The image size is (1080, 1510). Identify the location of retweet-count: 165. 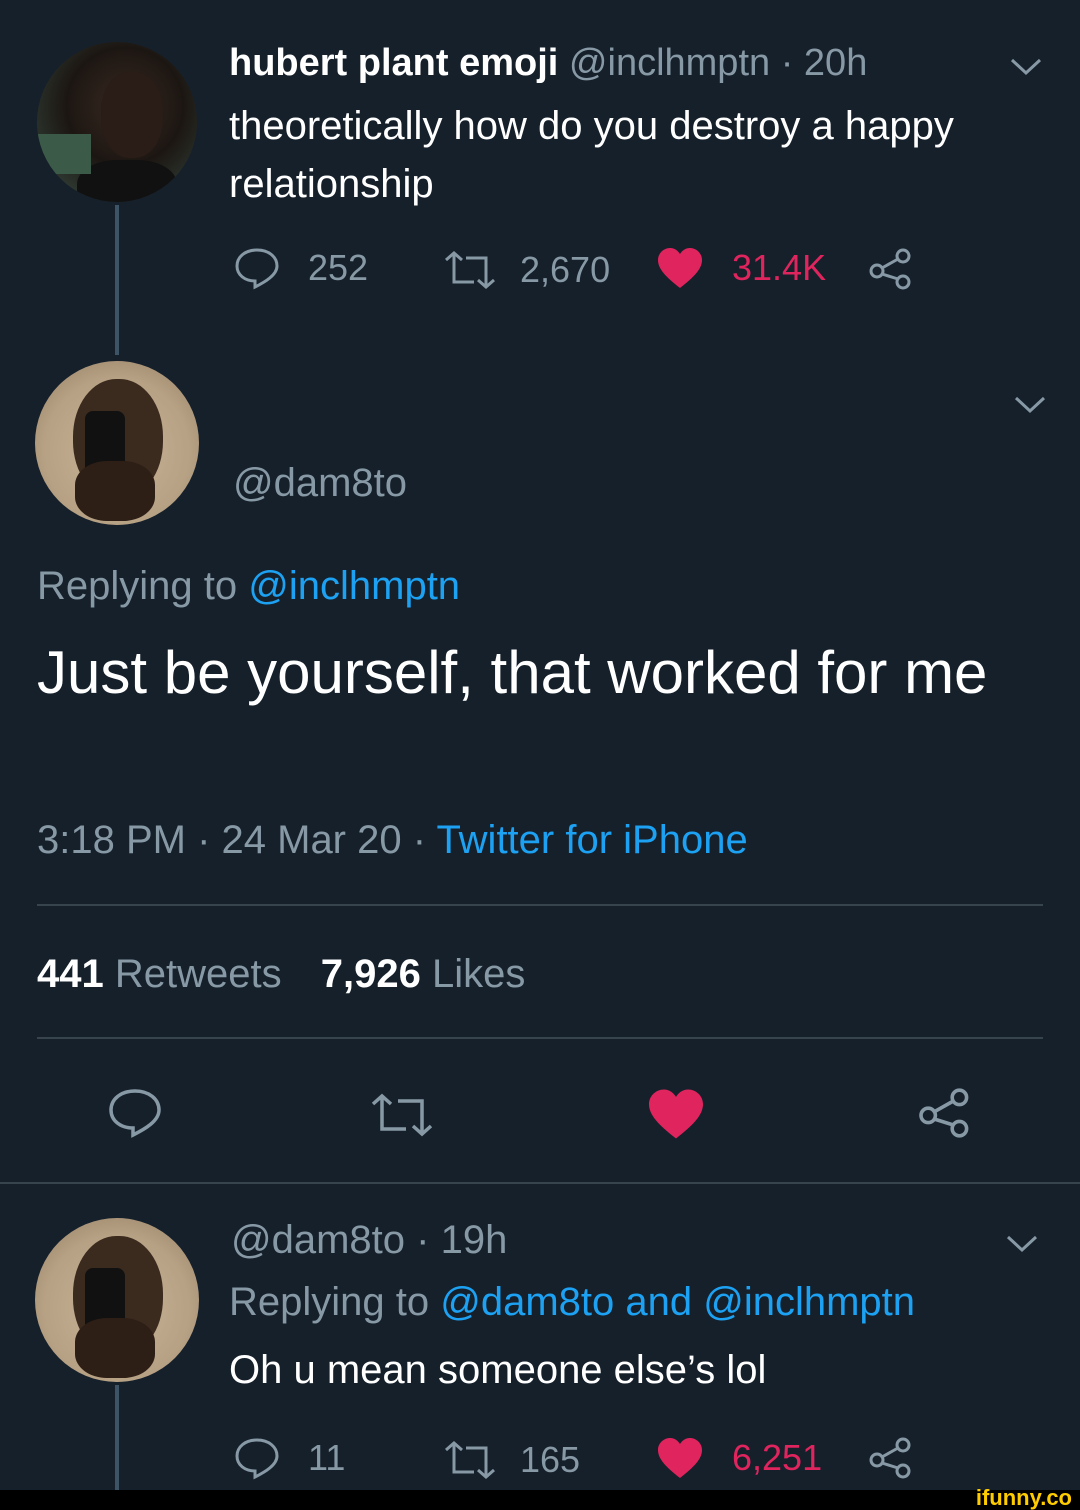
(550, 1459).